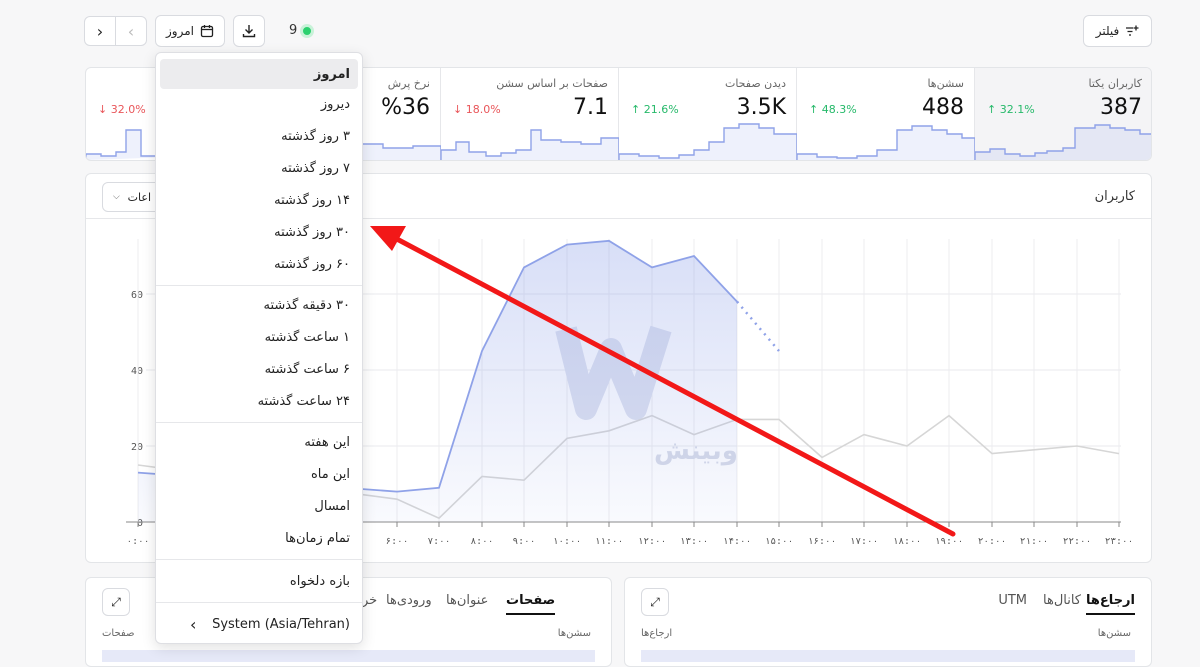 The width and height of the screenshot is (1200, 667). I want to click on stat-pages-per-session: صفحات بر اساس سشن 7.1 18.0% ↓, so click(529, 114).